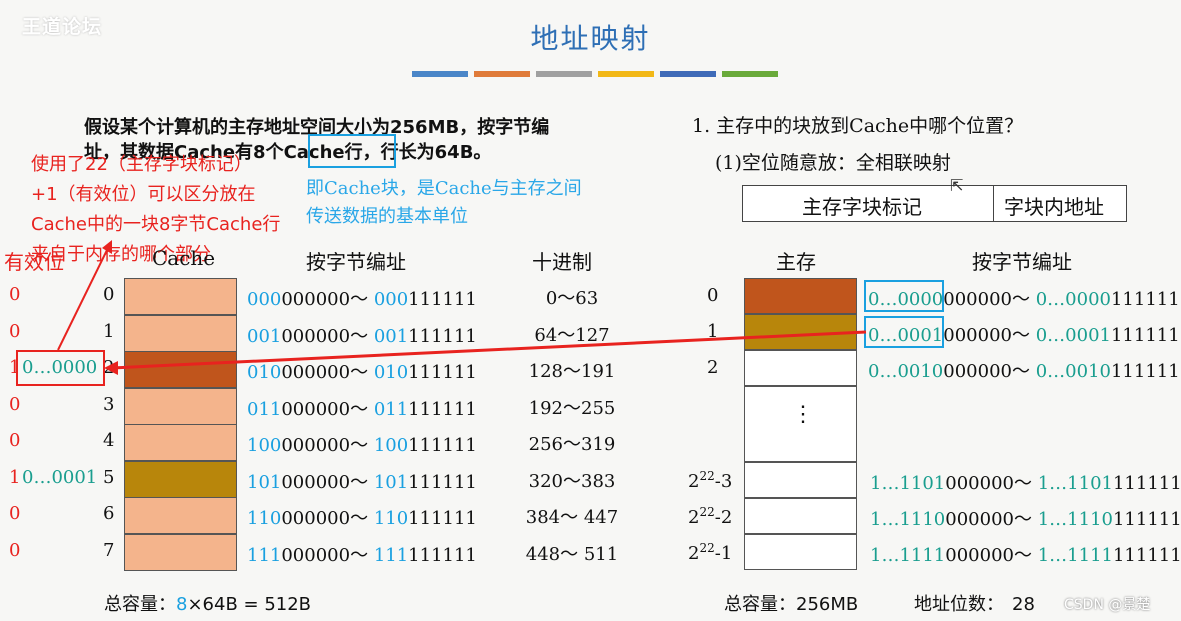 This screenshot has width=1181, height=621. What do you see at coordinates (111, 368) in the screenshot?
I see `arrowhead` at bounding box center [111, 368].